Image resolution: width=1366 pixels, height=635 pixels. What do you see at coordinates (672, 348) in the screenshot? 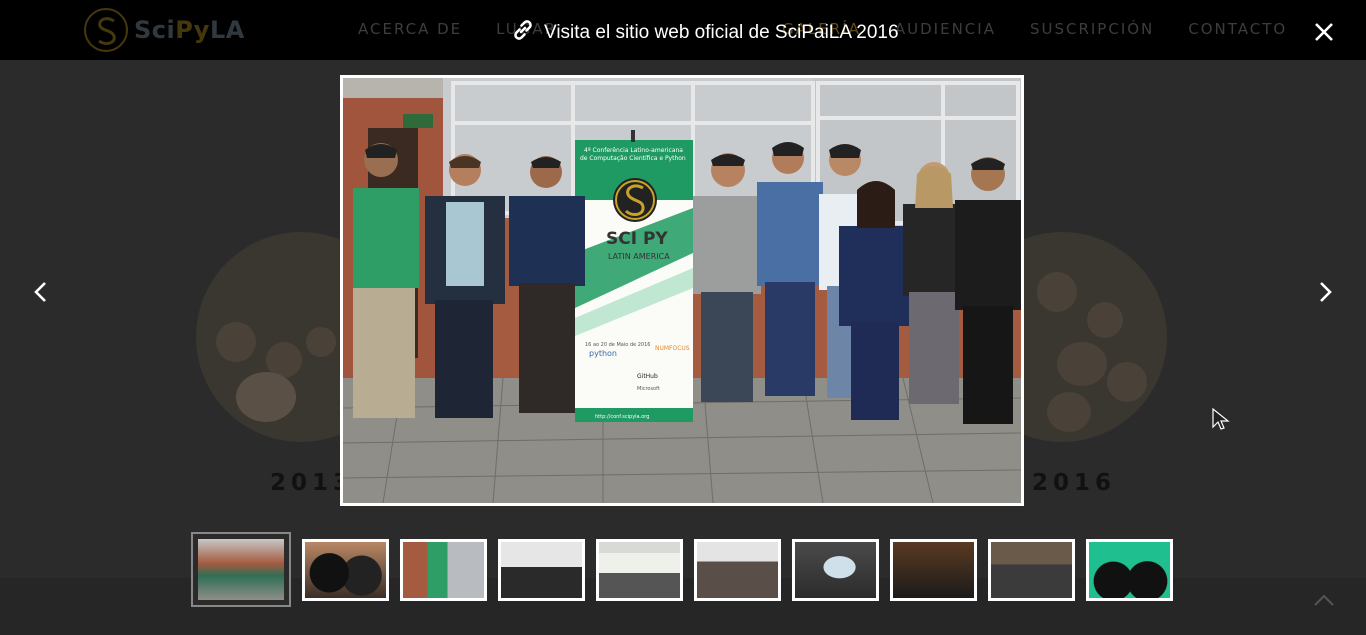
I see `banner-sponsor-numfocus: NUMFOCUS` at bounding box center [672, 348].